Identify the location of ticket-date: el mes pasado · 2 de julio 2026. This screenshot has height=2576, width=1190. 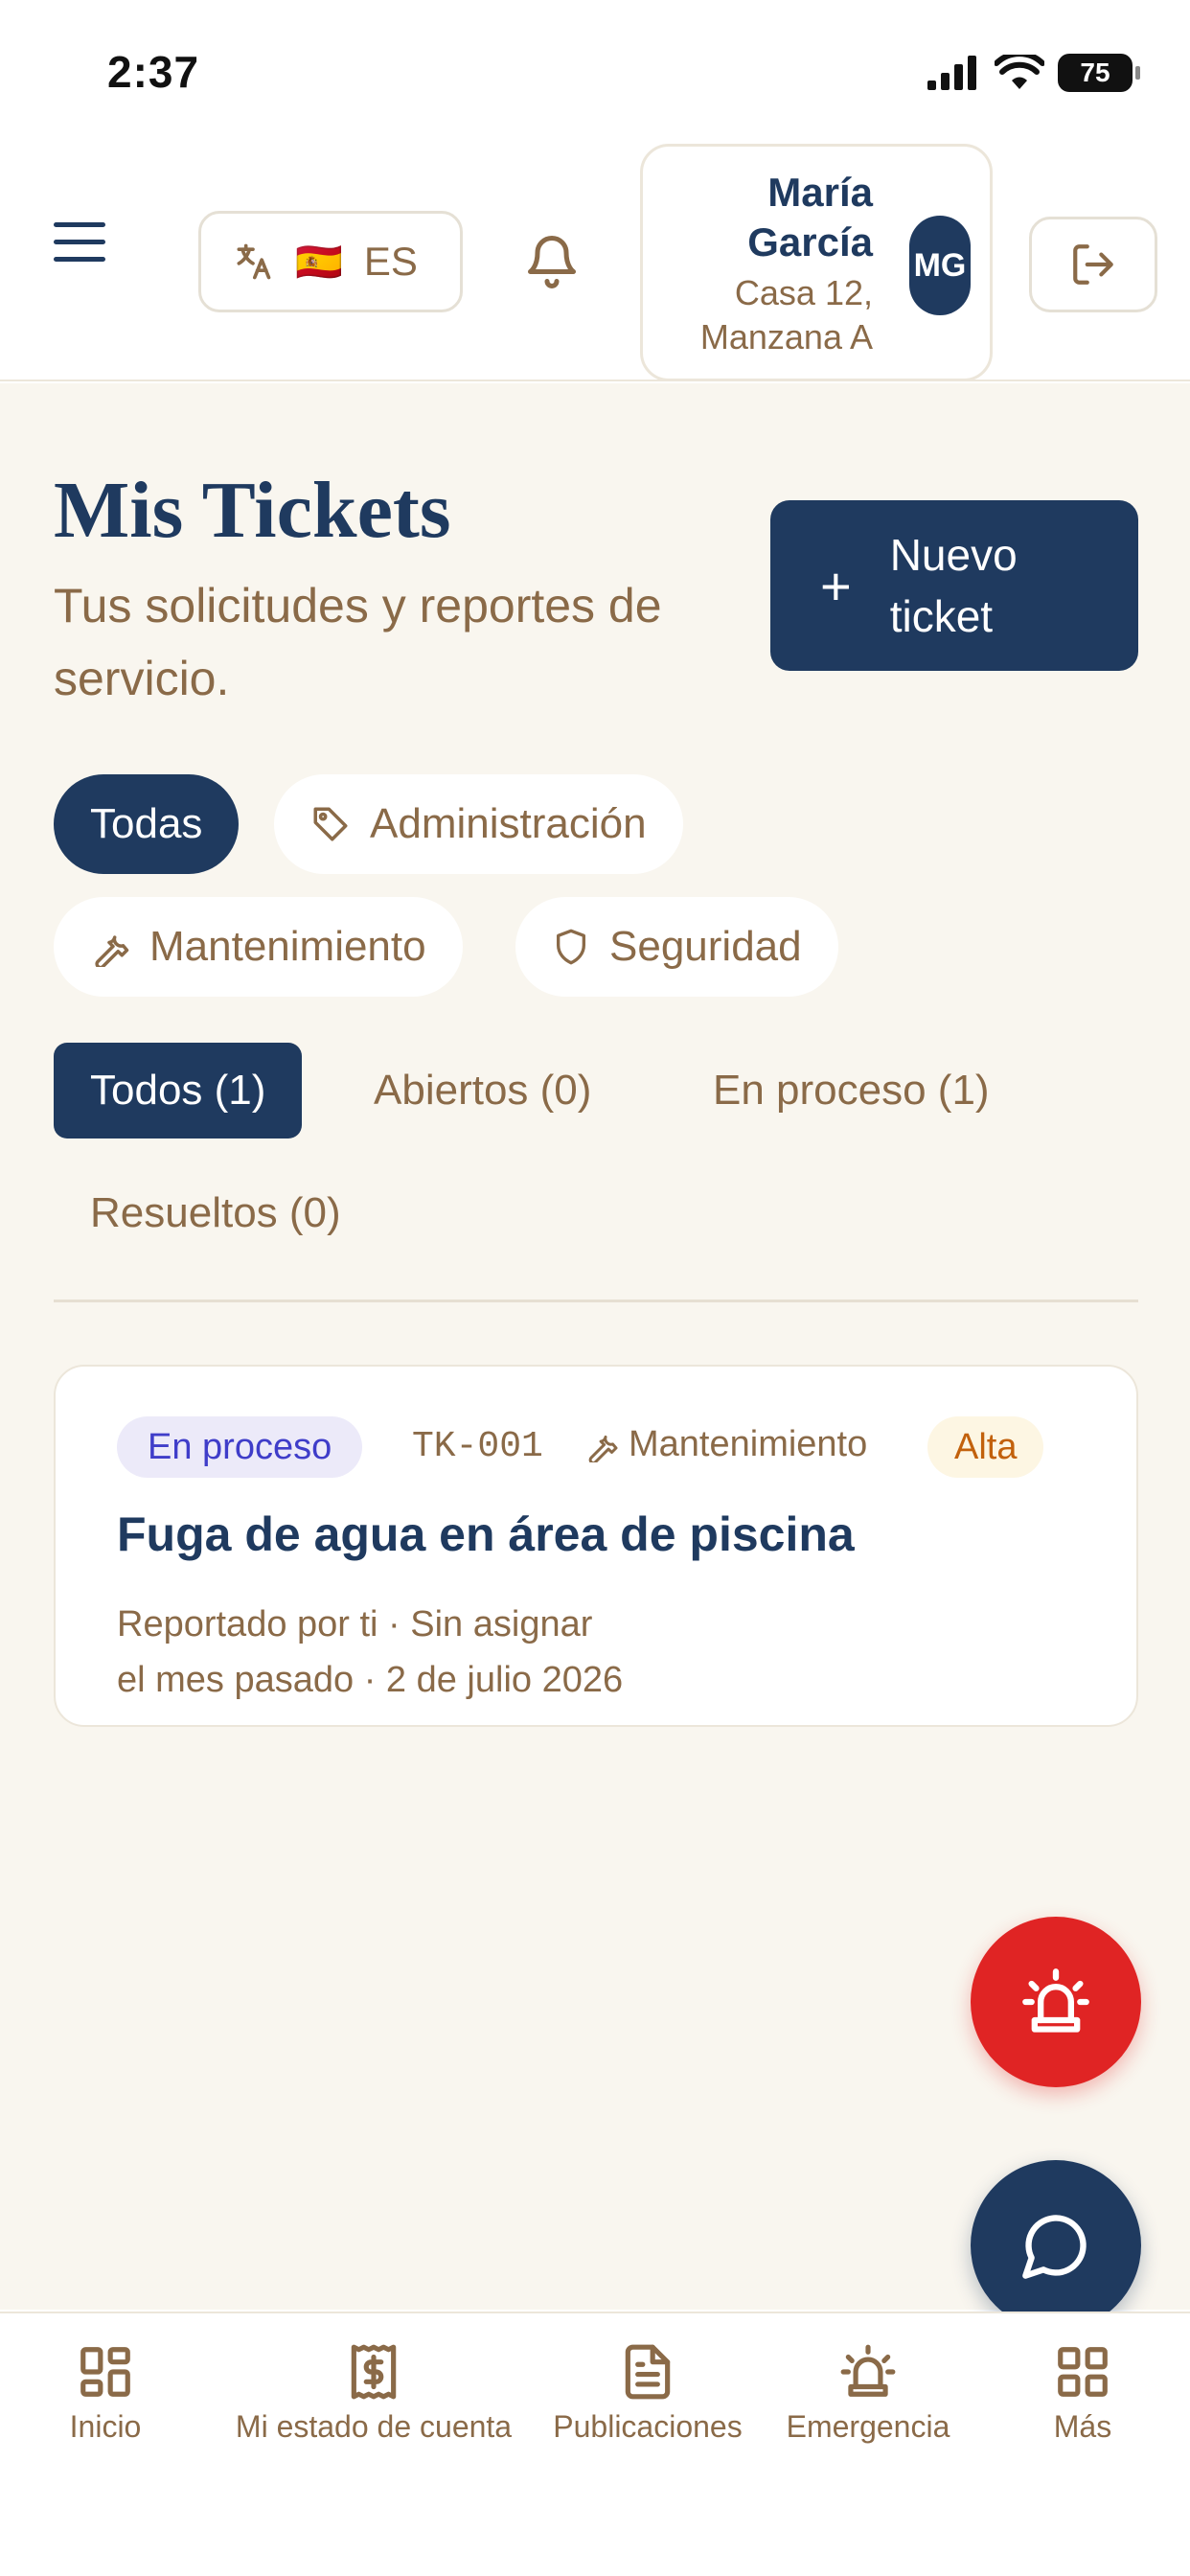
(371, 1680).